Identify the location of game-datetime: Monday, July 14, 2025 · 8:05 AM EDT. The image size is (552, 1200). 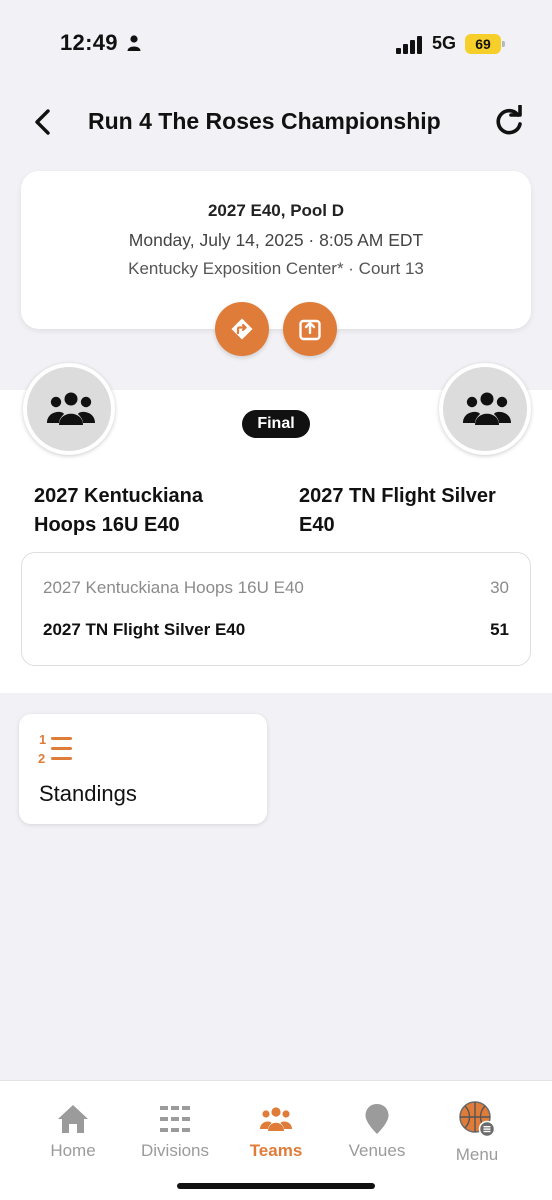
(276, 240).